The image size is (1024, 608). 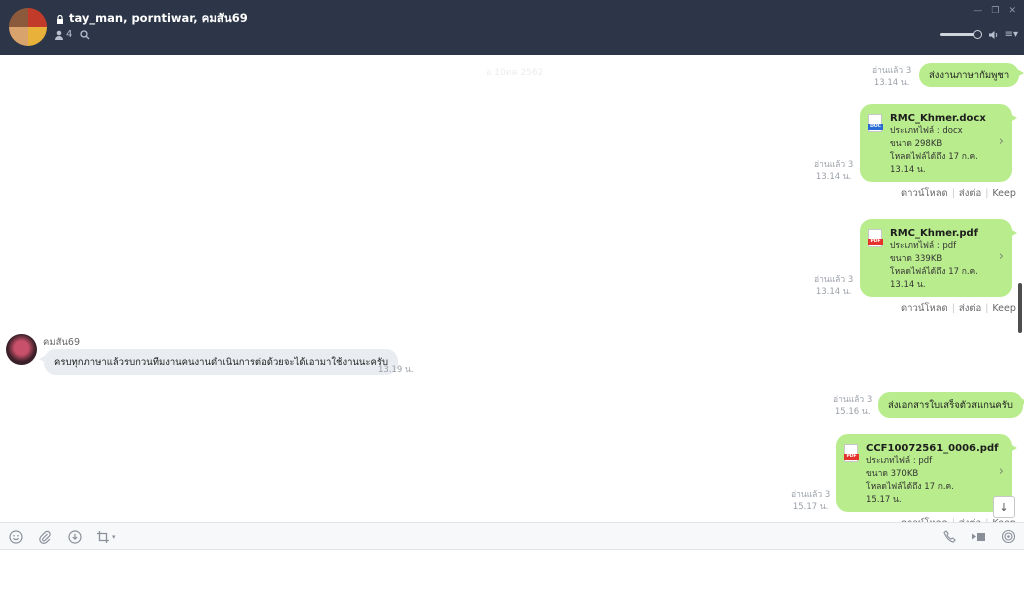 What do you see at coordinates (114, 536) in the screenshot?
I see `chevron-down-icon: ▾` at bounding box center [114, 536].